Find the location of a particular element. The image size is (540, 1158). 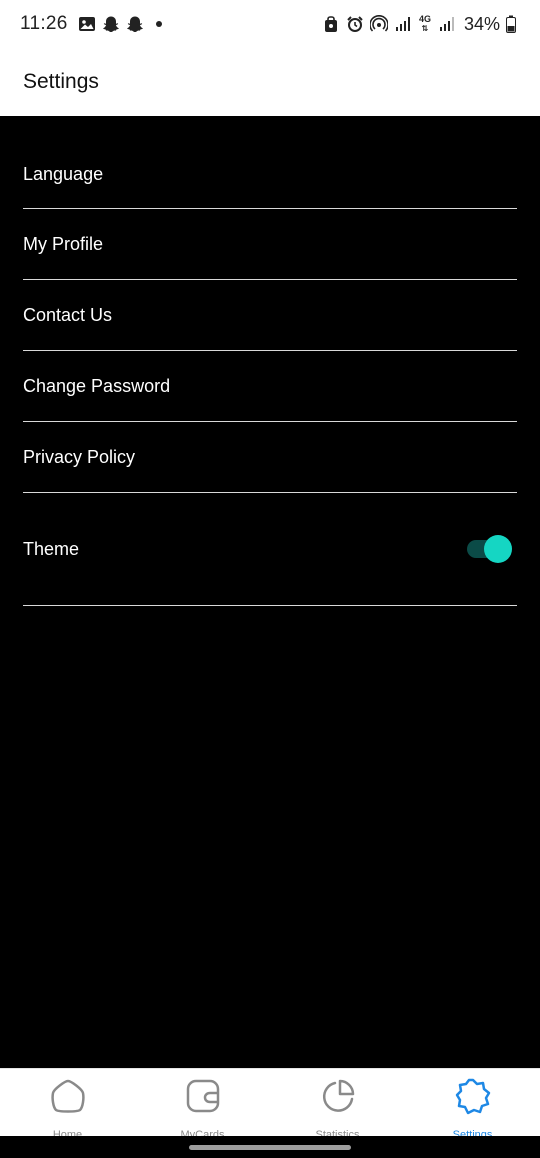

hotspot-icon is located at coordinates (378, 24).